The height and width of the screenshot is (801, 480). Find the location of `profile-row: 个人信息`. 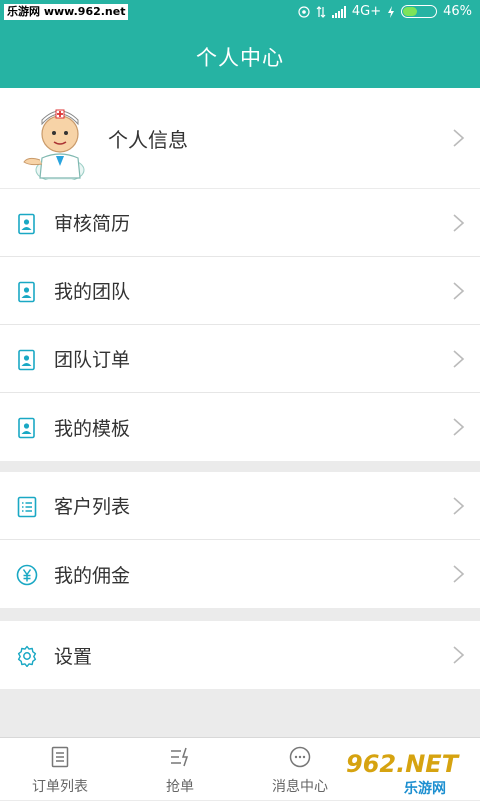

profile-row: 个人信息 is located at coordinates (240, 138).